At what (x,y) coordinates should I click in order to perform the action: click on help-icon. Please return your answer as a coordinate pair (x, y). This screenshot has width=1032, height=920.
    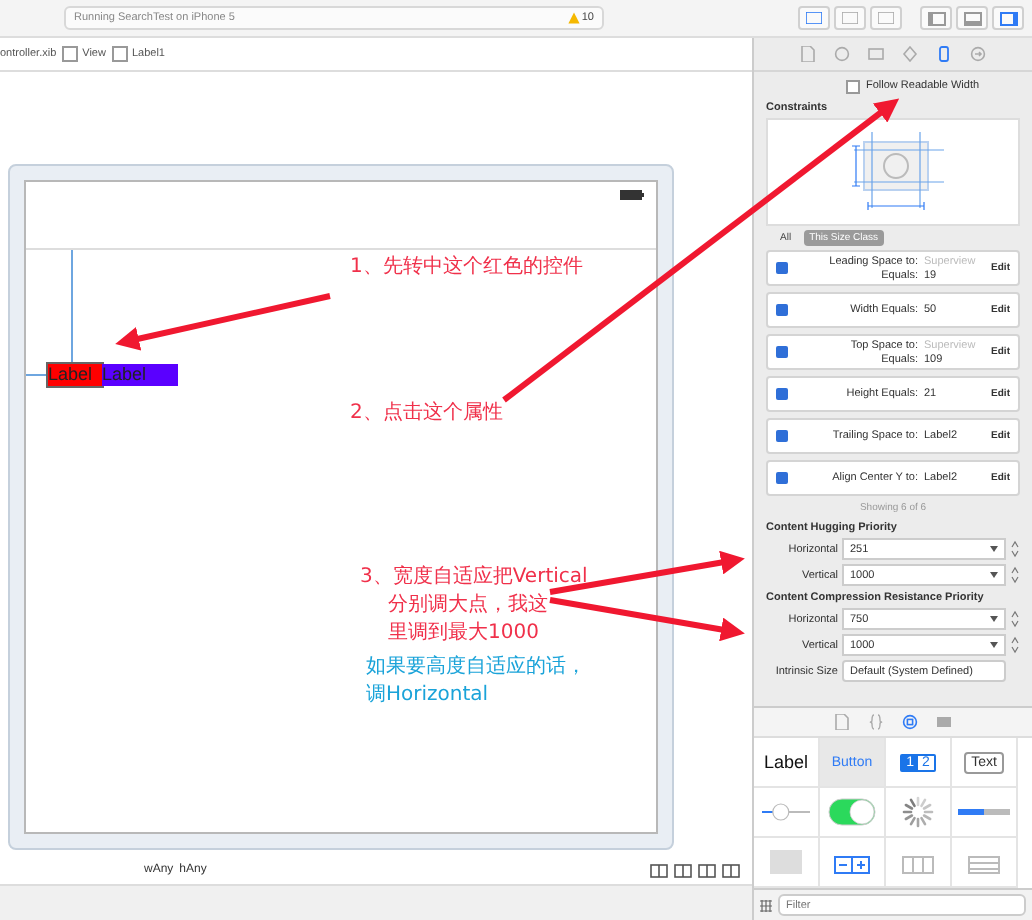
    Looking at the image, I should click on (842, 54).